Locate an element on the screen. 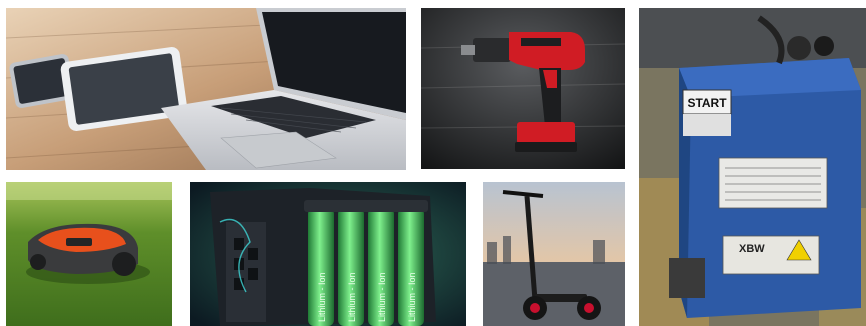 This screenshot has height=326, width=866. cordless-drill-image is located at coordinates (523, 88).